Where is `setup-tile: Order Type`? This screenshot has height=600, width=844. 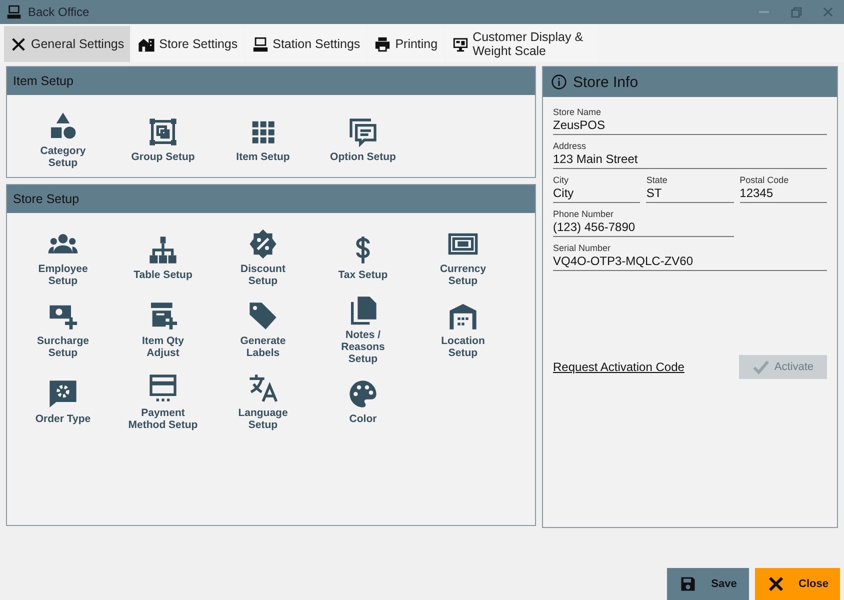 setup-tile: Order Type is located at coordinates (63, 401).